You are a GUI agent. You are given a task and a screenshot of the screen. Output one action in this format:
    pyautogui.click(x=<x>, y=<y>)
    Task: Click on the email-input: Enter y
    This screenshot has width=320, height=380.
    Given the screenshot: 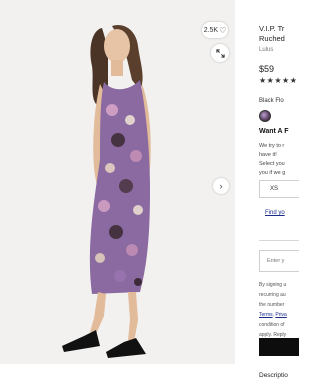 What is the action you would take?
    pyautogui.click(x=279, y=261)
    